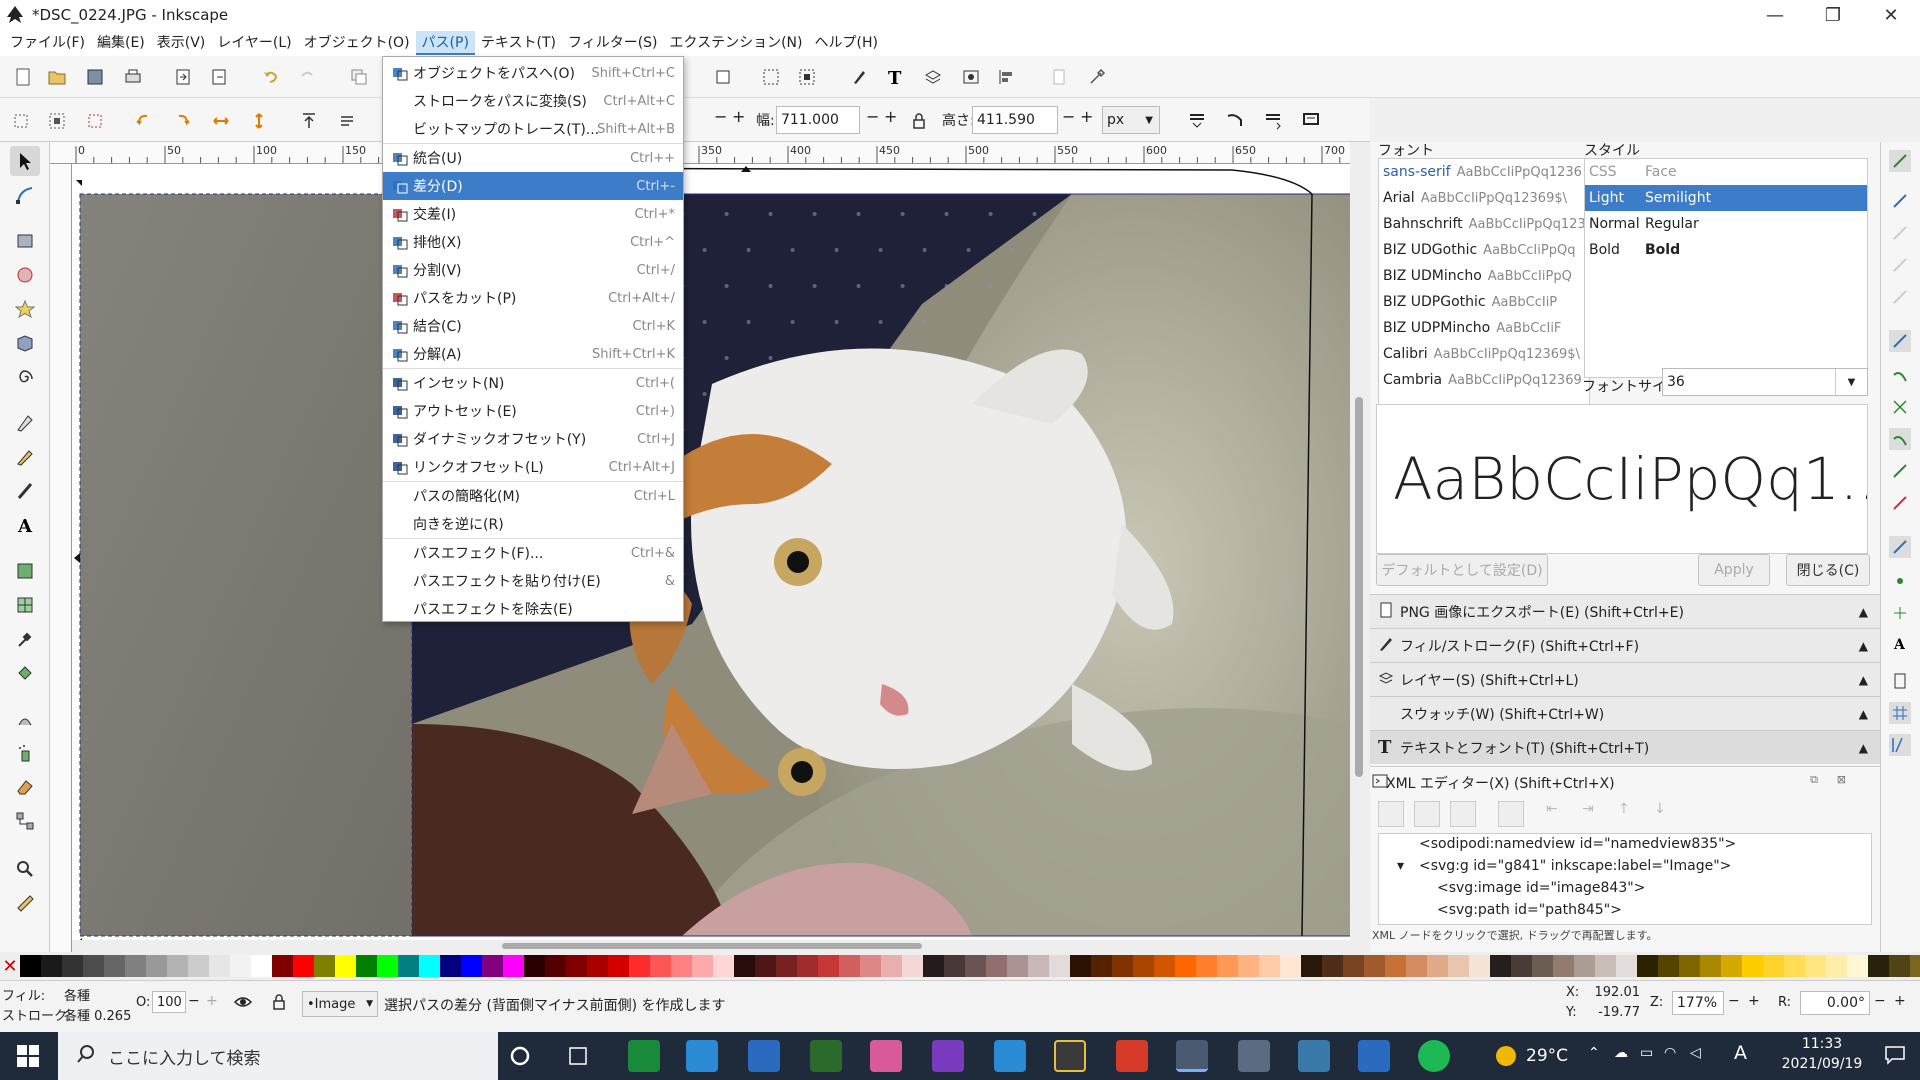  I want to click on zoom-minus-button: −, so click(1734, 1001).